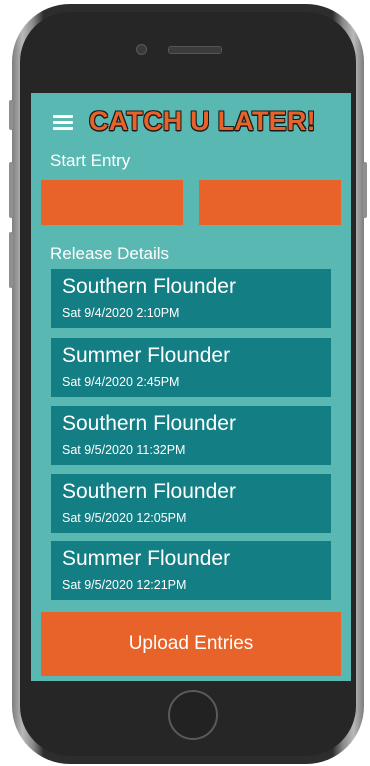 The height and width of the screenshot is (766, 370). I want to click on release-entry: Southern Flounder Sat 9/5/2020 12:05PM, so click(191, 503).